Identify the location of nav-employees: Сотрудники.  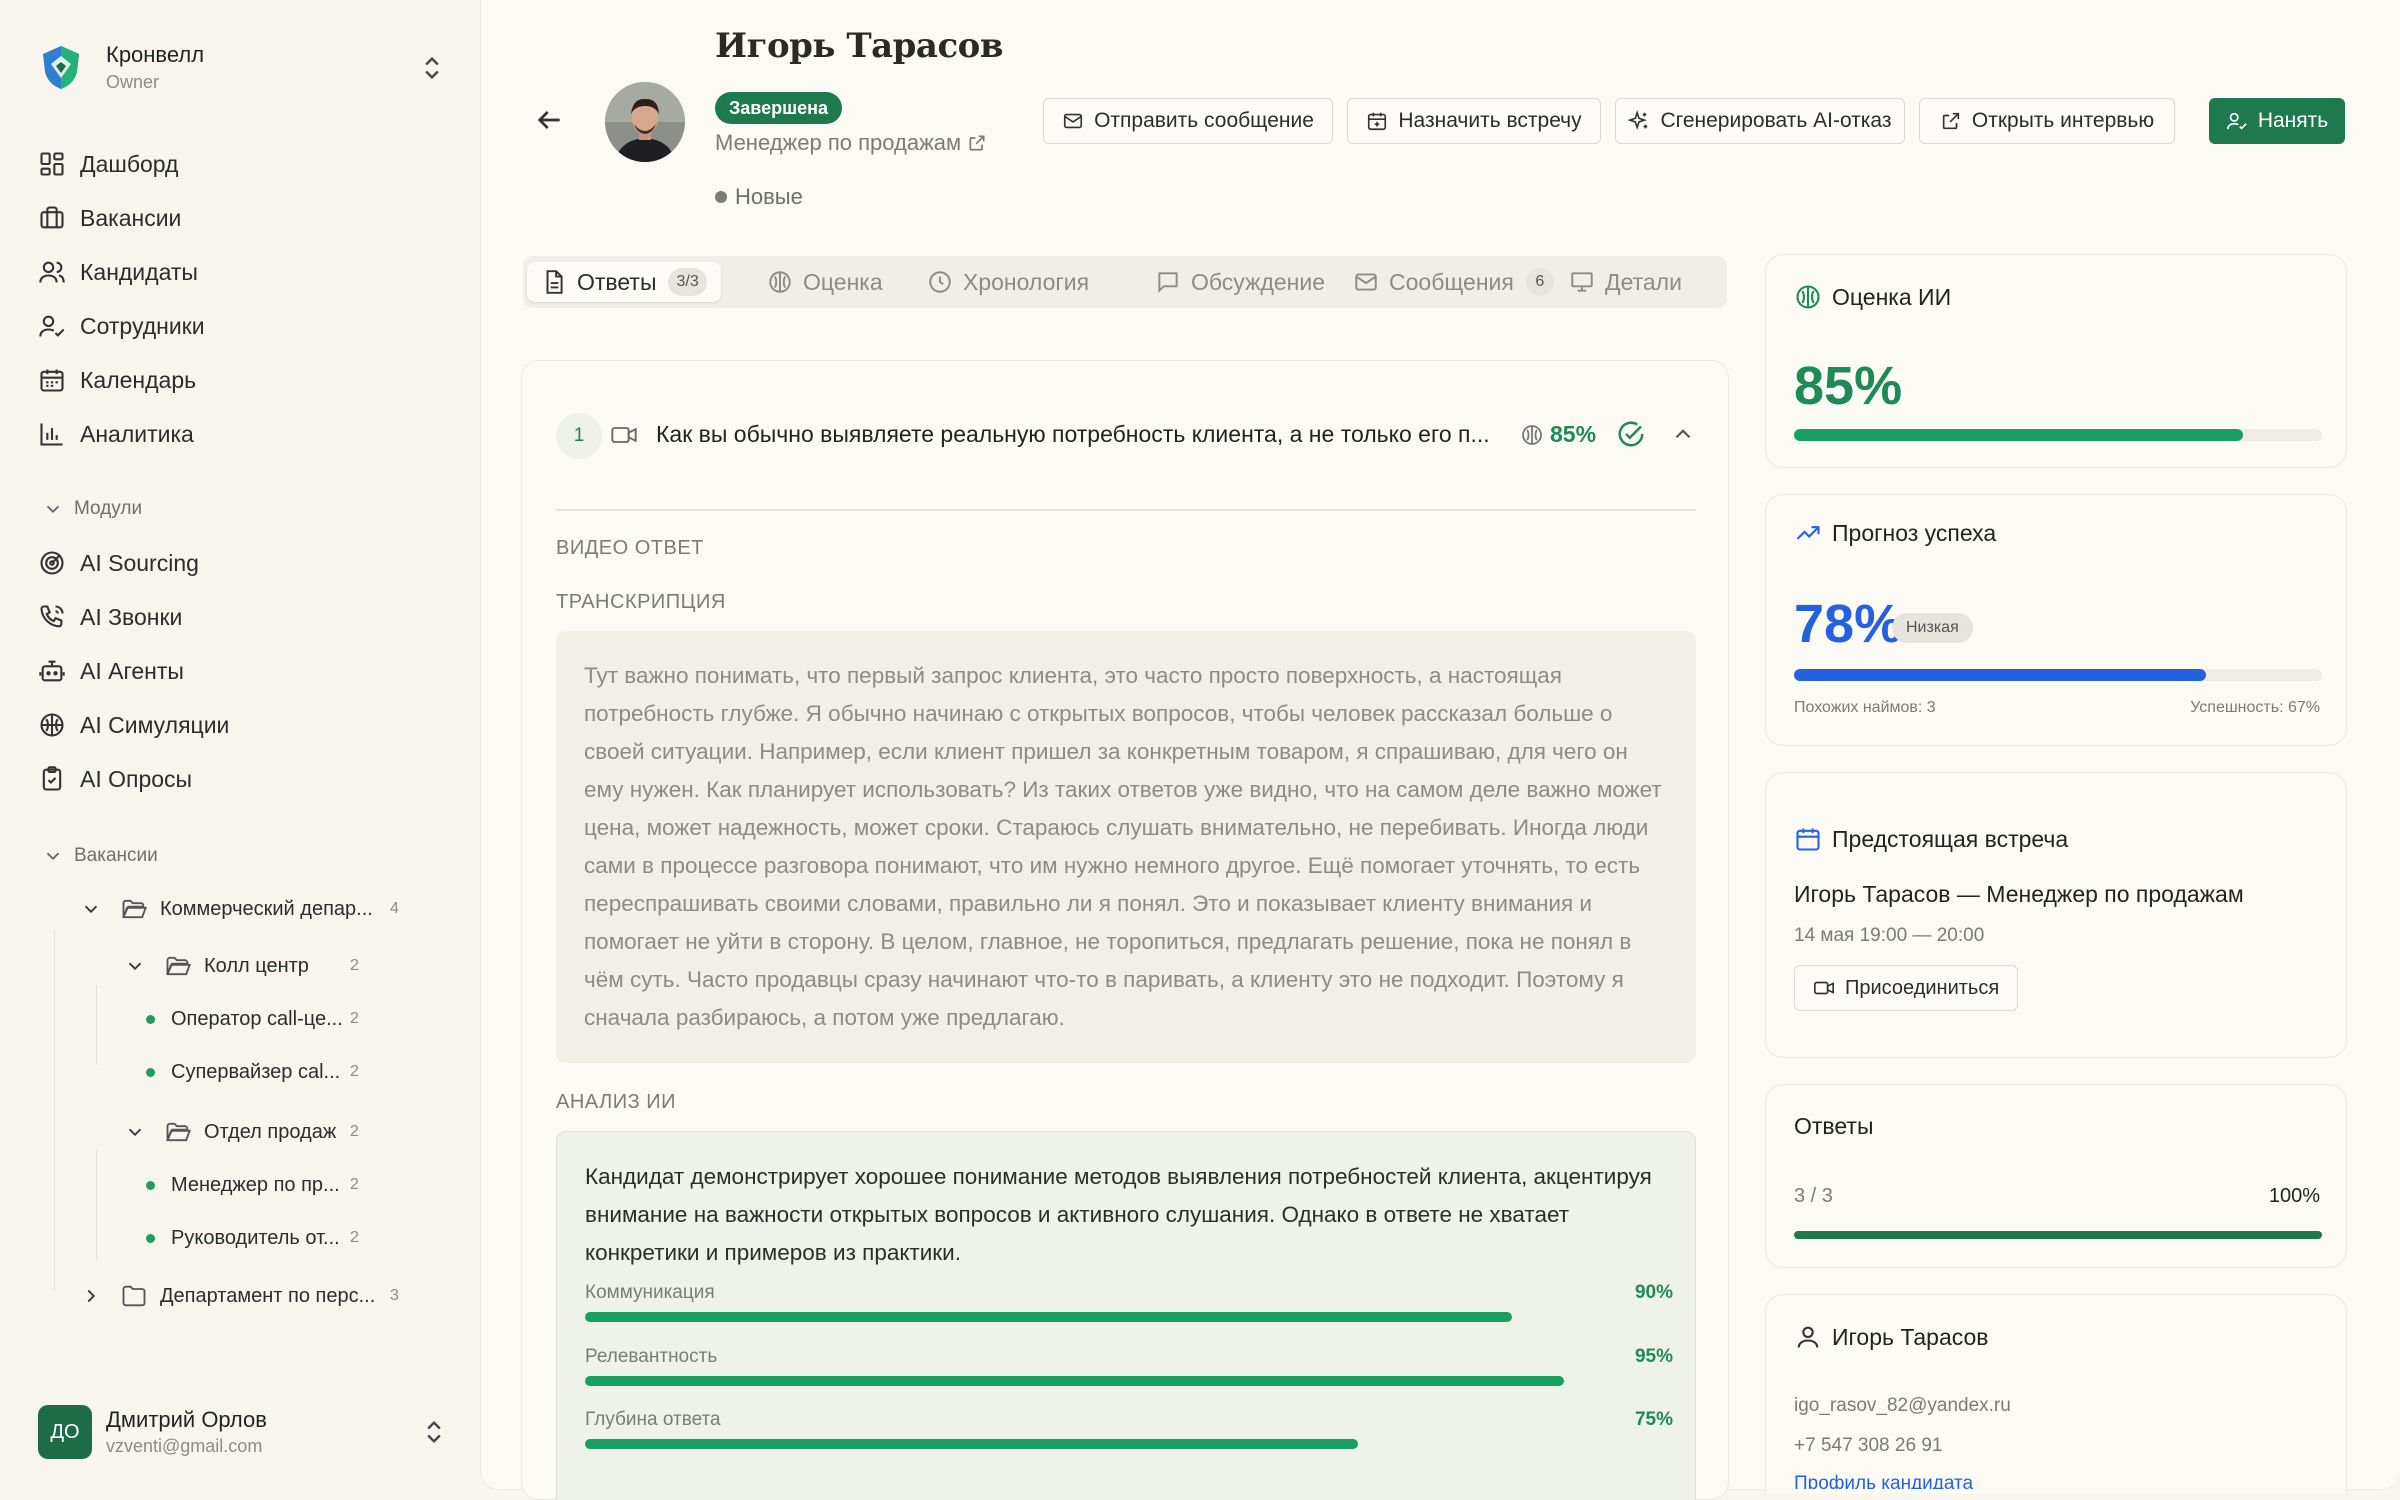
(248, 326).